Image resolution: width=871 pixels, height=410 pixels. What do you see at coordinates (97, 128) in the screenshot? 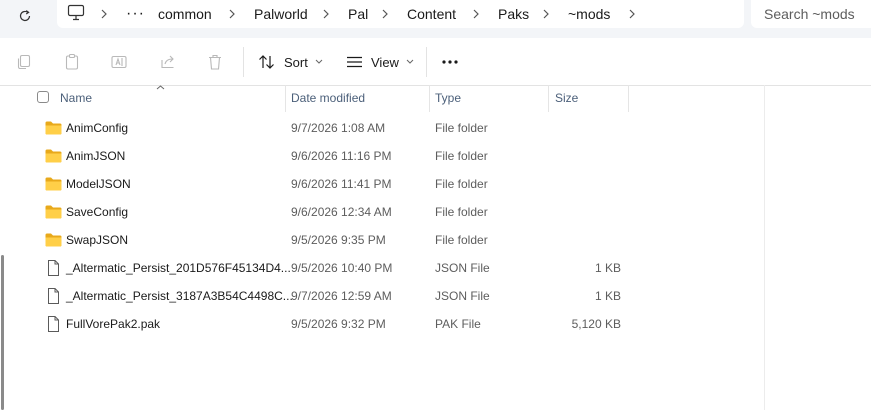
I see `file-name: AnimConfig` at bounding box center [97, 128].